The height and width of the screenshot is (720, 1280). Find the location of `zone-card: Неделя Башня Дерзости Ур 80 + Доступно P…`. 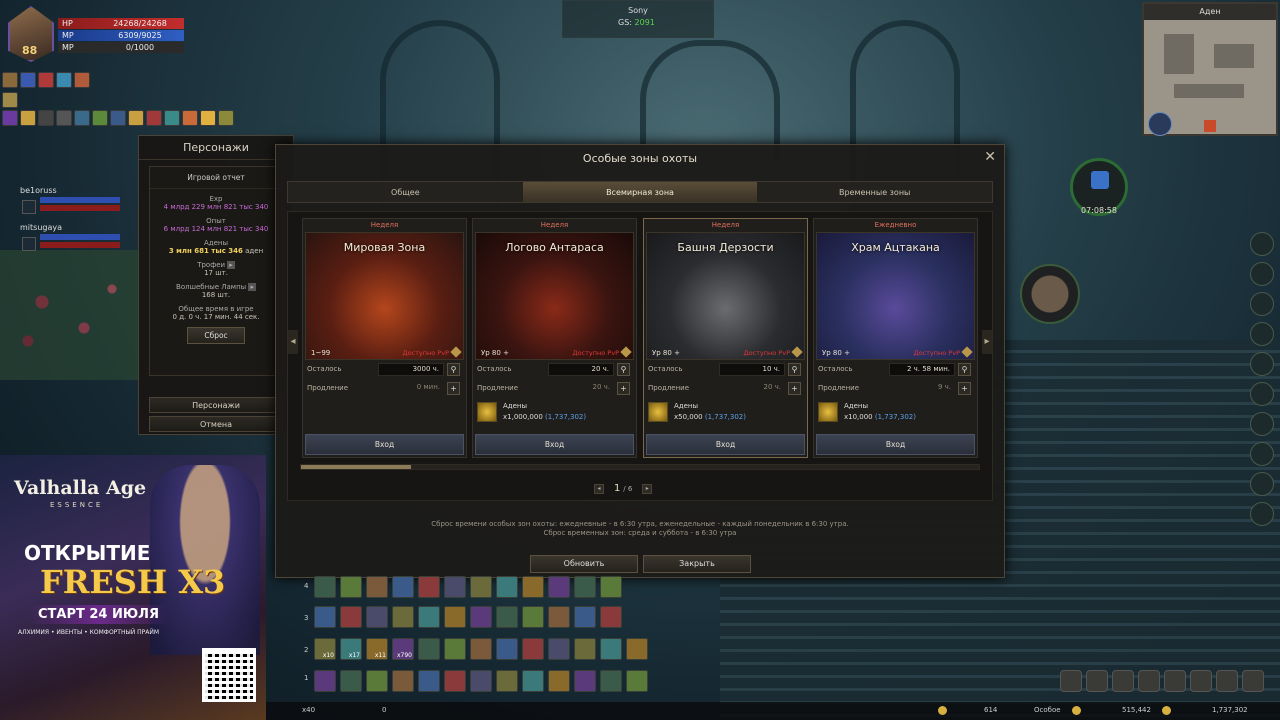

zone-card: Неделя Башня Дерзости Ур 80 + Доступно P… is located at coordinates (725, 338).